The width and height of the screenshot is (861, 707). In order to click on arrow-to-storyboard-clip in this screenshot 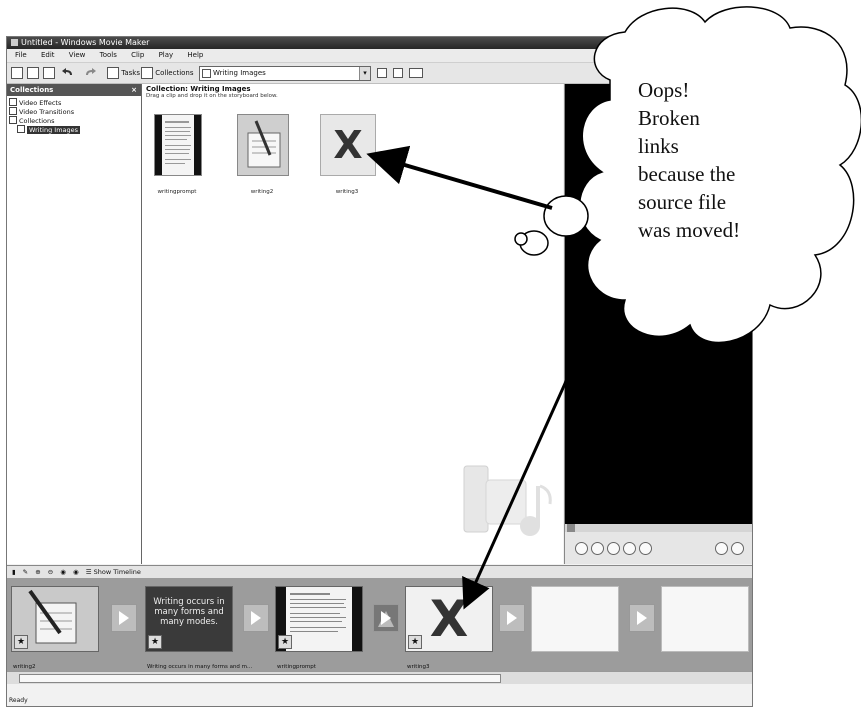, I will do `click(518, 488)`.